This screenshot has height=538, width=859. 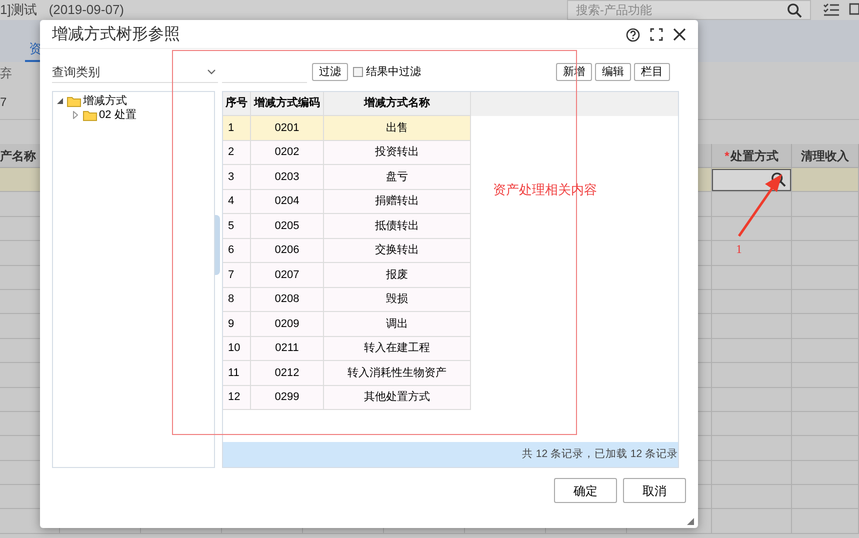 What do you see at coordinates (825, 156) in the screenshot?
I see `column-header: 清理收入` at bounding box center [825, 156].